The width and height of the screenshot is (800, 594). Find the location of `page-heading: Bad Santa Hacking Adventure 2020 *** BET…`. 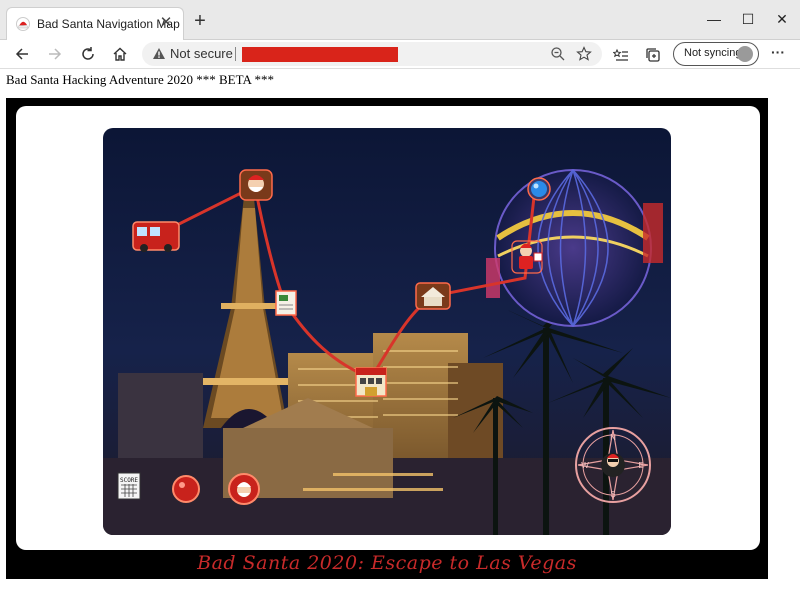

page-heading: Bad Santa Hacking Adventure 2020 *** BET… is located at coordinates (140, 79).